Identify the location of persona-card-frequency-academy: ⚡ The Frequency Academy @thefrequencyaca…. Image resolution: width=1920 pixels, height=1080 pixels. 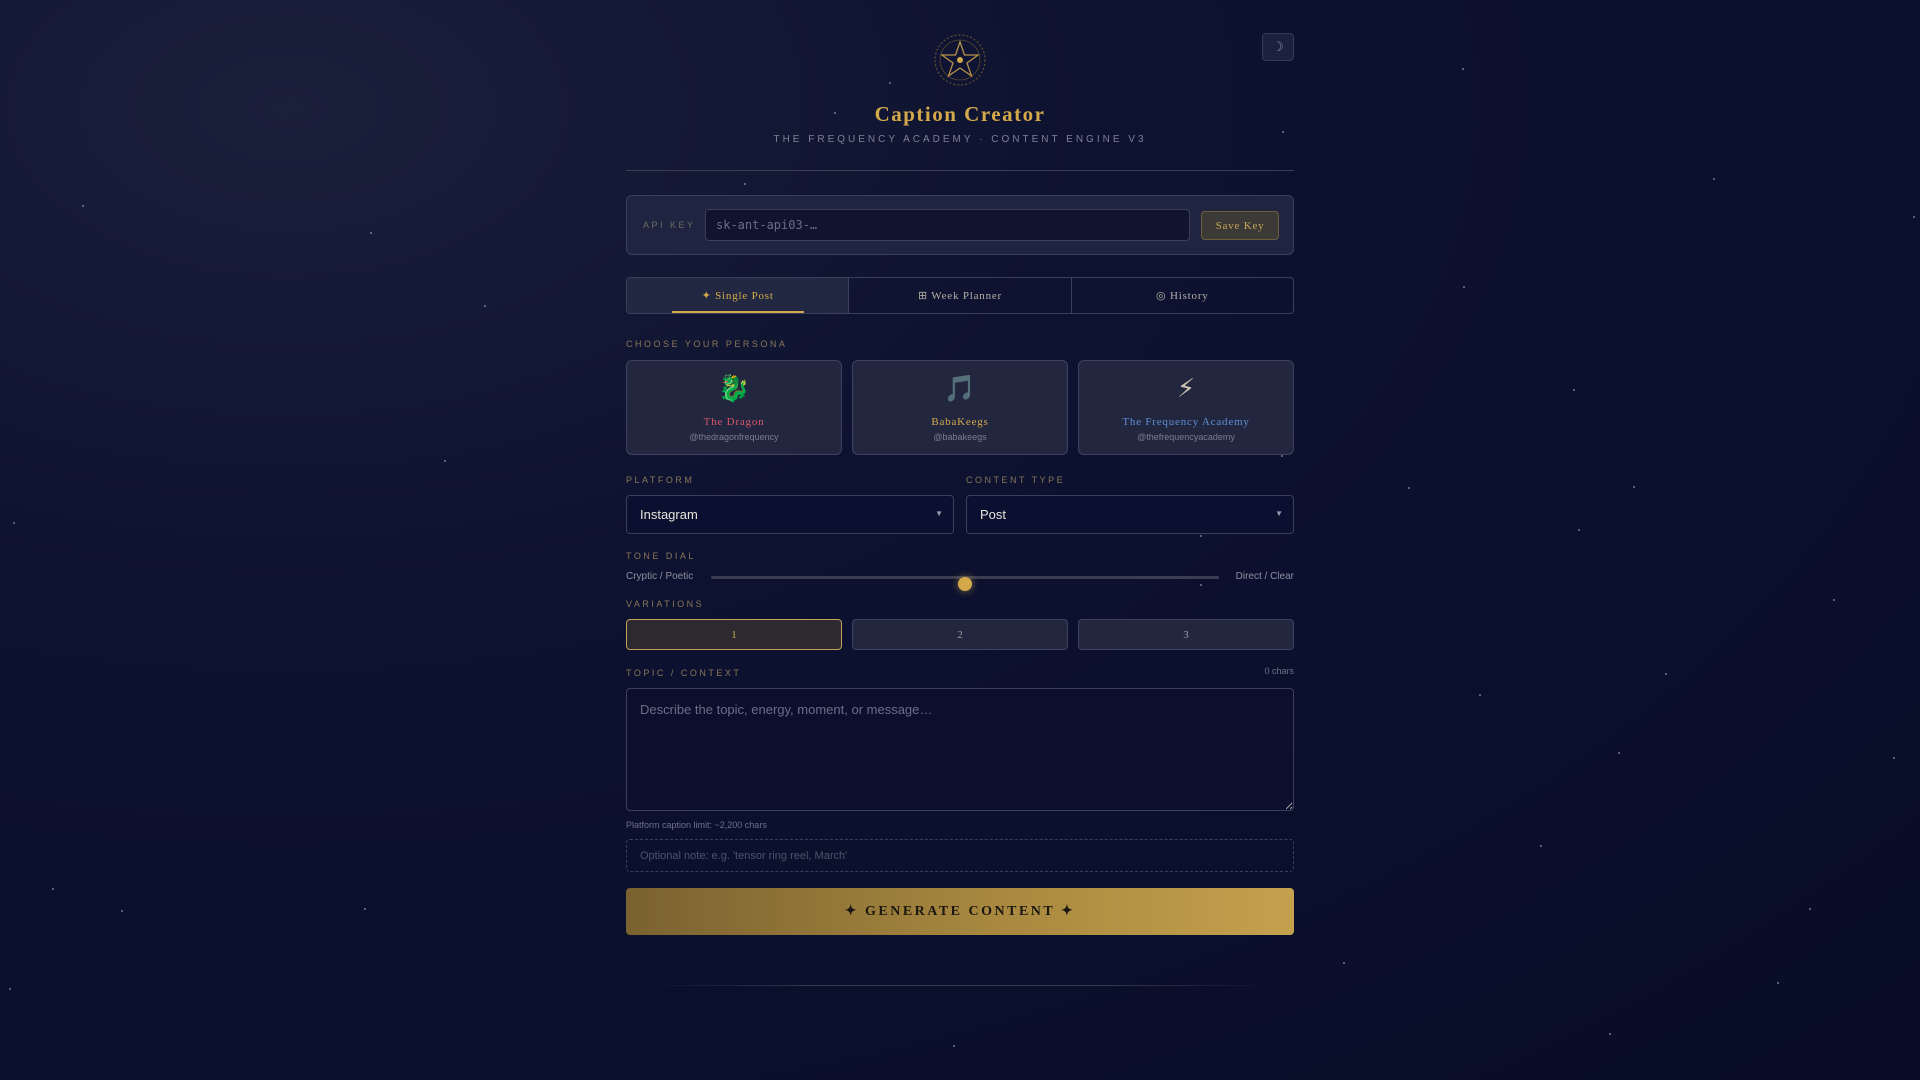
(1186, 407).